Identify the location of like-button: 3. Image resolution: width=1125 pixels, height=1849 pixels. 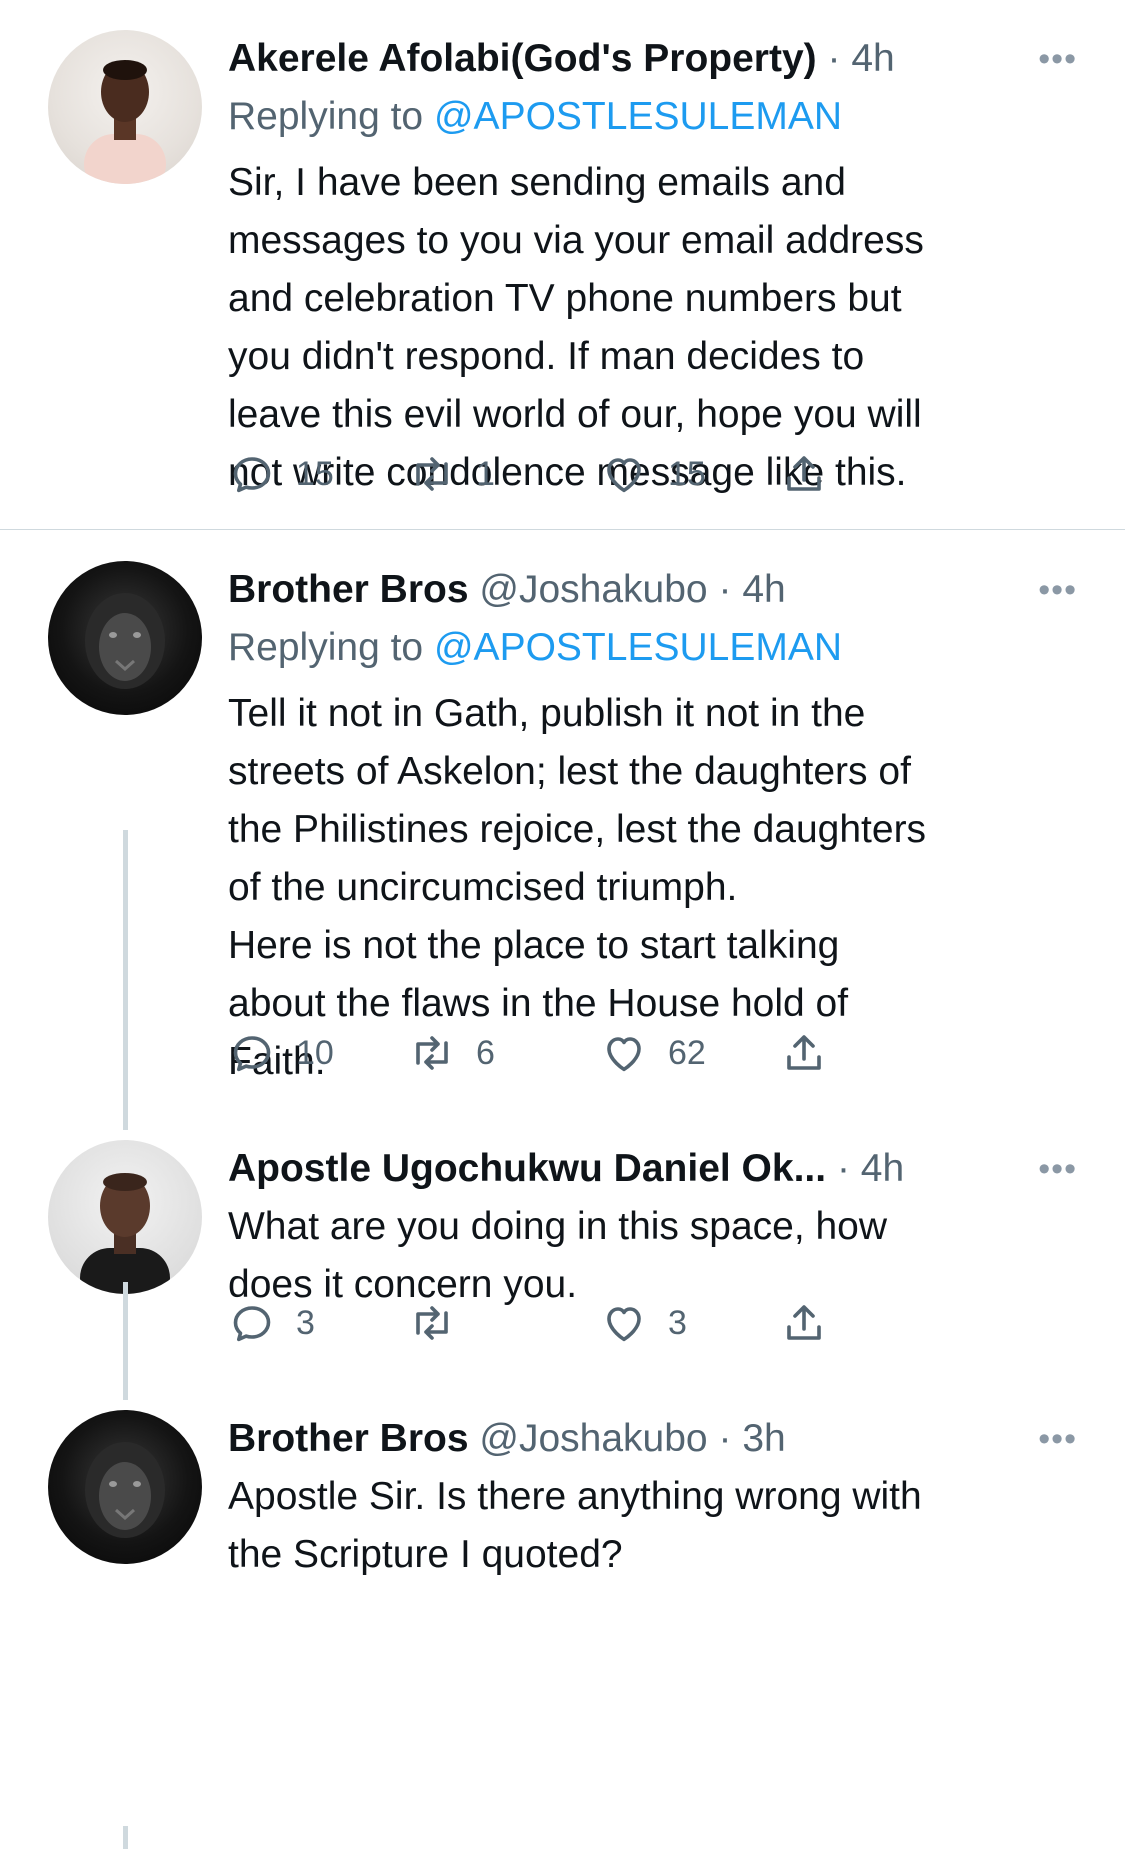
(643, 1323).